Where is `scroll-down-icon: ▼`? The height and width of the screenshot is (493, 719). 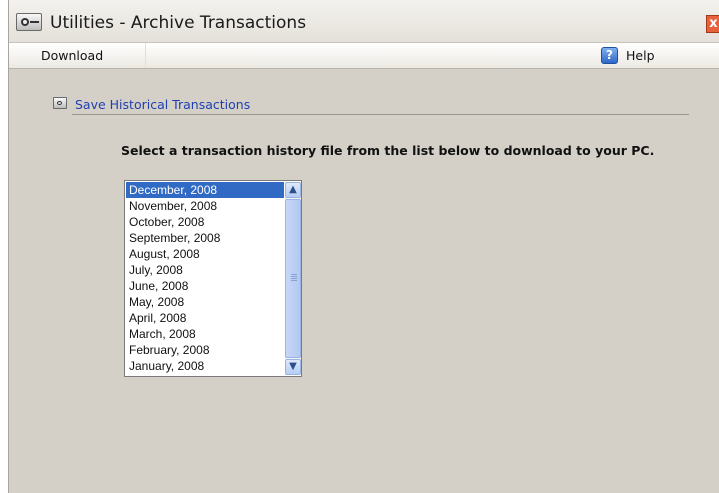 scroll-down-icon: ▼ is located at coordinates (293, 367).